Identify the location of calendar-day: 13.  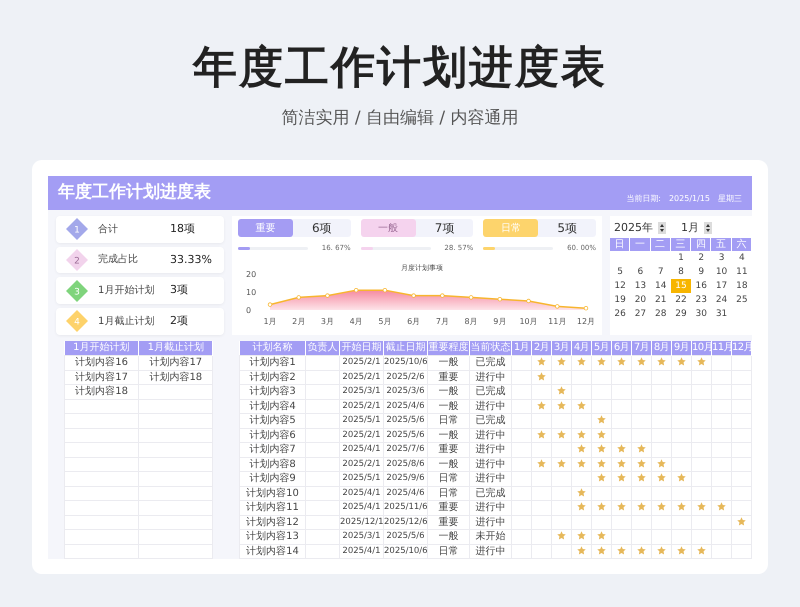
(640, 286).